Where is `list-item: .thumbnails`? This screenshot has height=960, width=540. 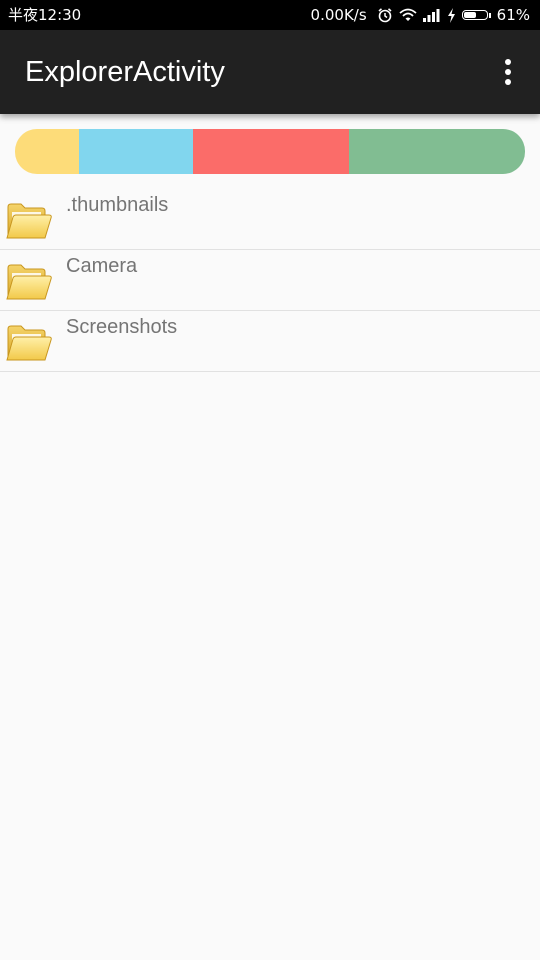 list-item: .thumbnails is located at coordinates (270, 219).